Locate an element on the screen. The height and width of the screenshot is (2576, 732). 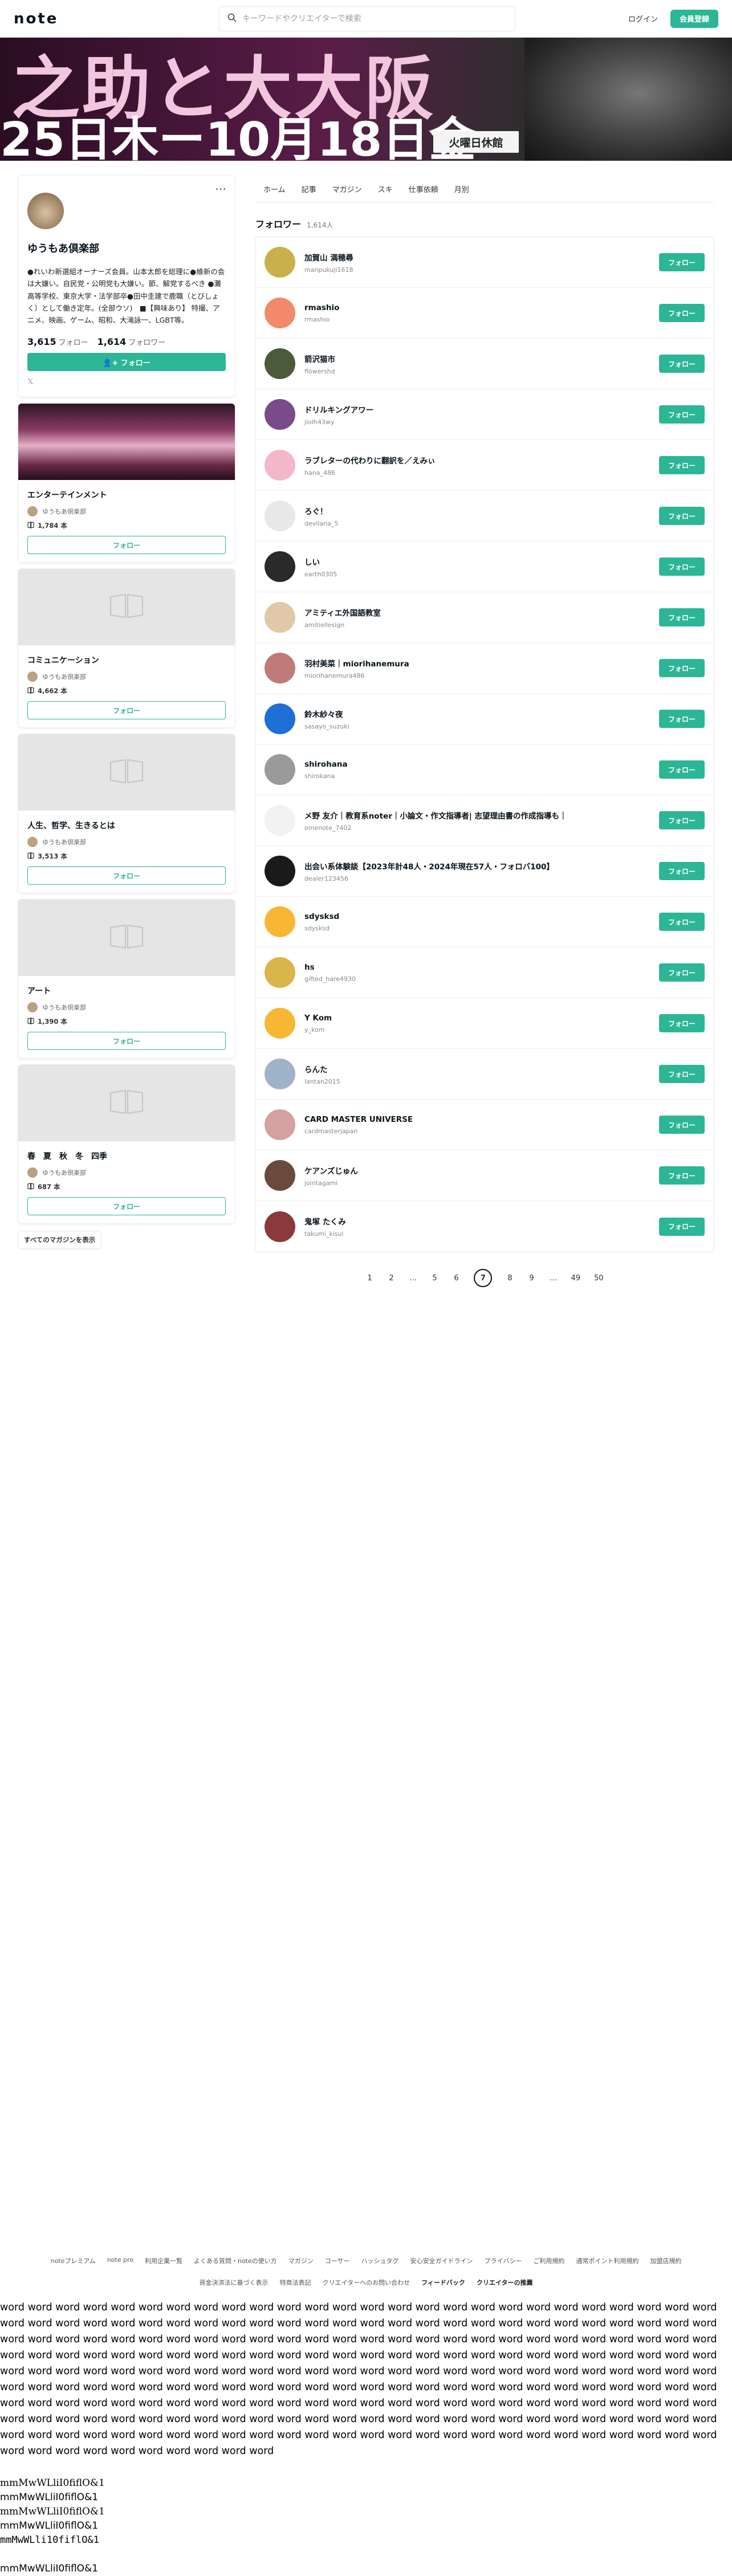
note-logo: note is located at coordinates (116, 18).